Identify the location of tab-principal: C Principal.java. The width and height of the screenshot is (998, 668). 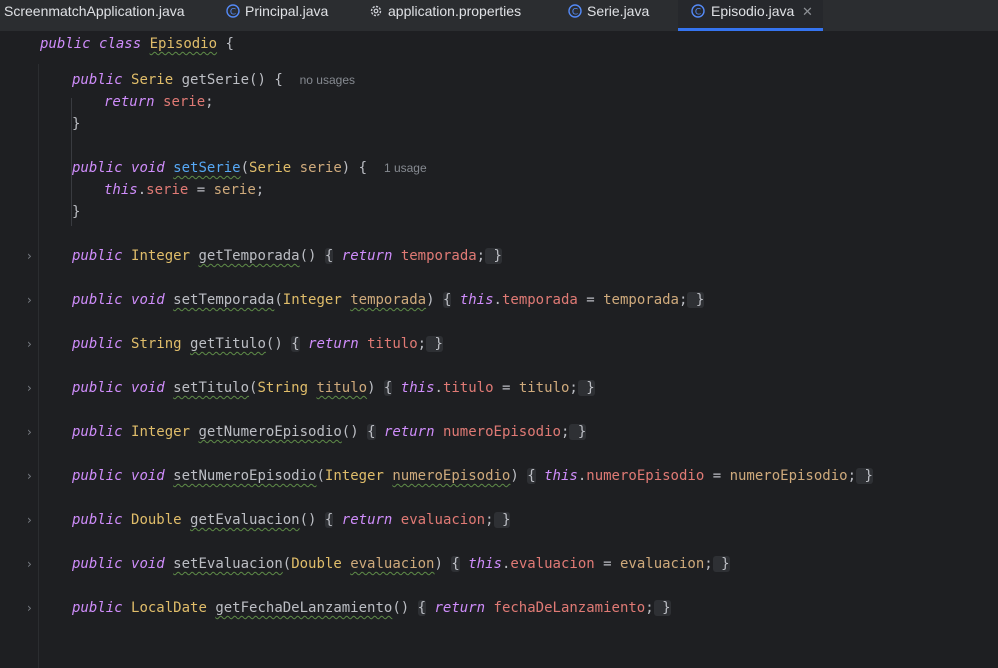
(286, 15).